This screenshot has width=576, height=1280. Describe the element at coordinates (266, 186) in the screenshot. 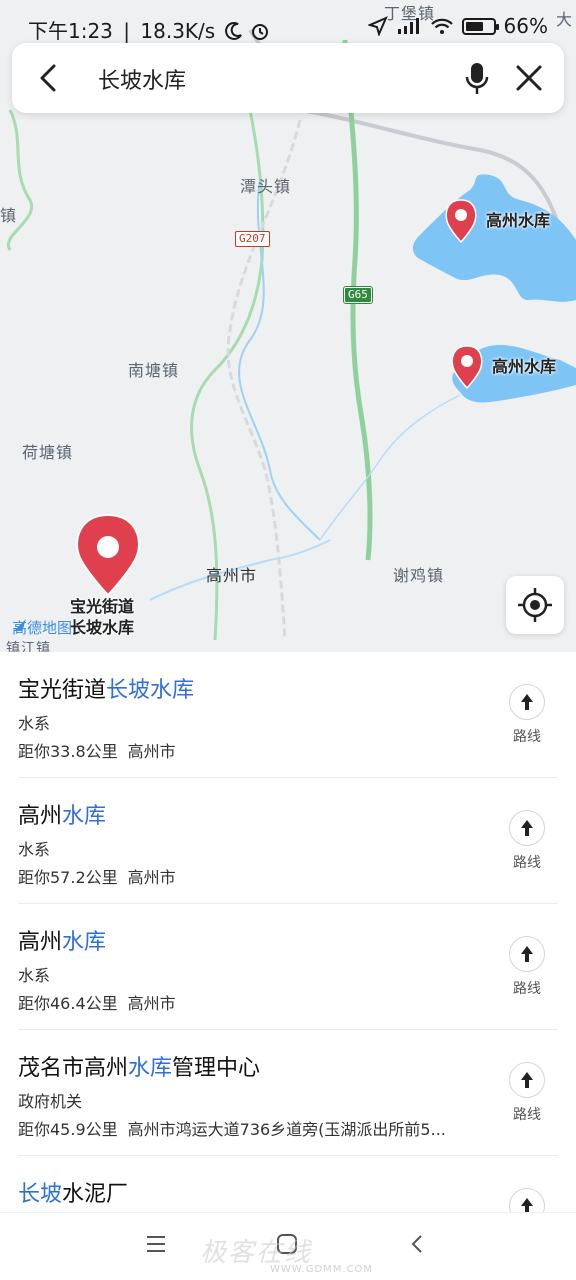

I see `map-label-tantou: 潭头镇` at that location.